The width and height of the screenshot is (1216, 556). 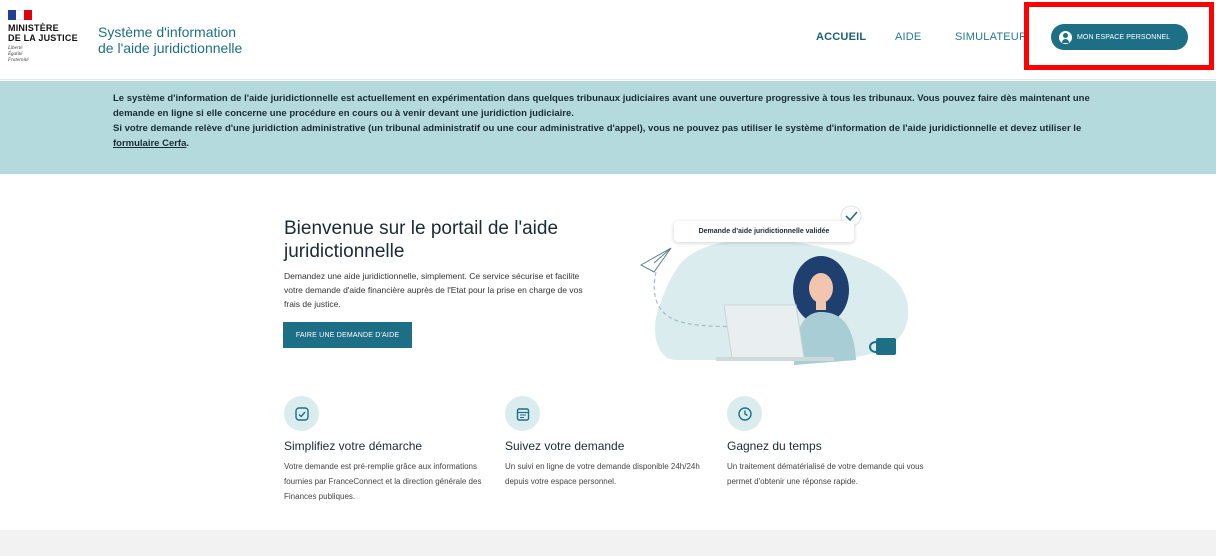 What do you see at coordinates (991, 37) in the screenshot?
I see `nav-simulateur: SIMULATEUR` at bounding box center [991, 37].